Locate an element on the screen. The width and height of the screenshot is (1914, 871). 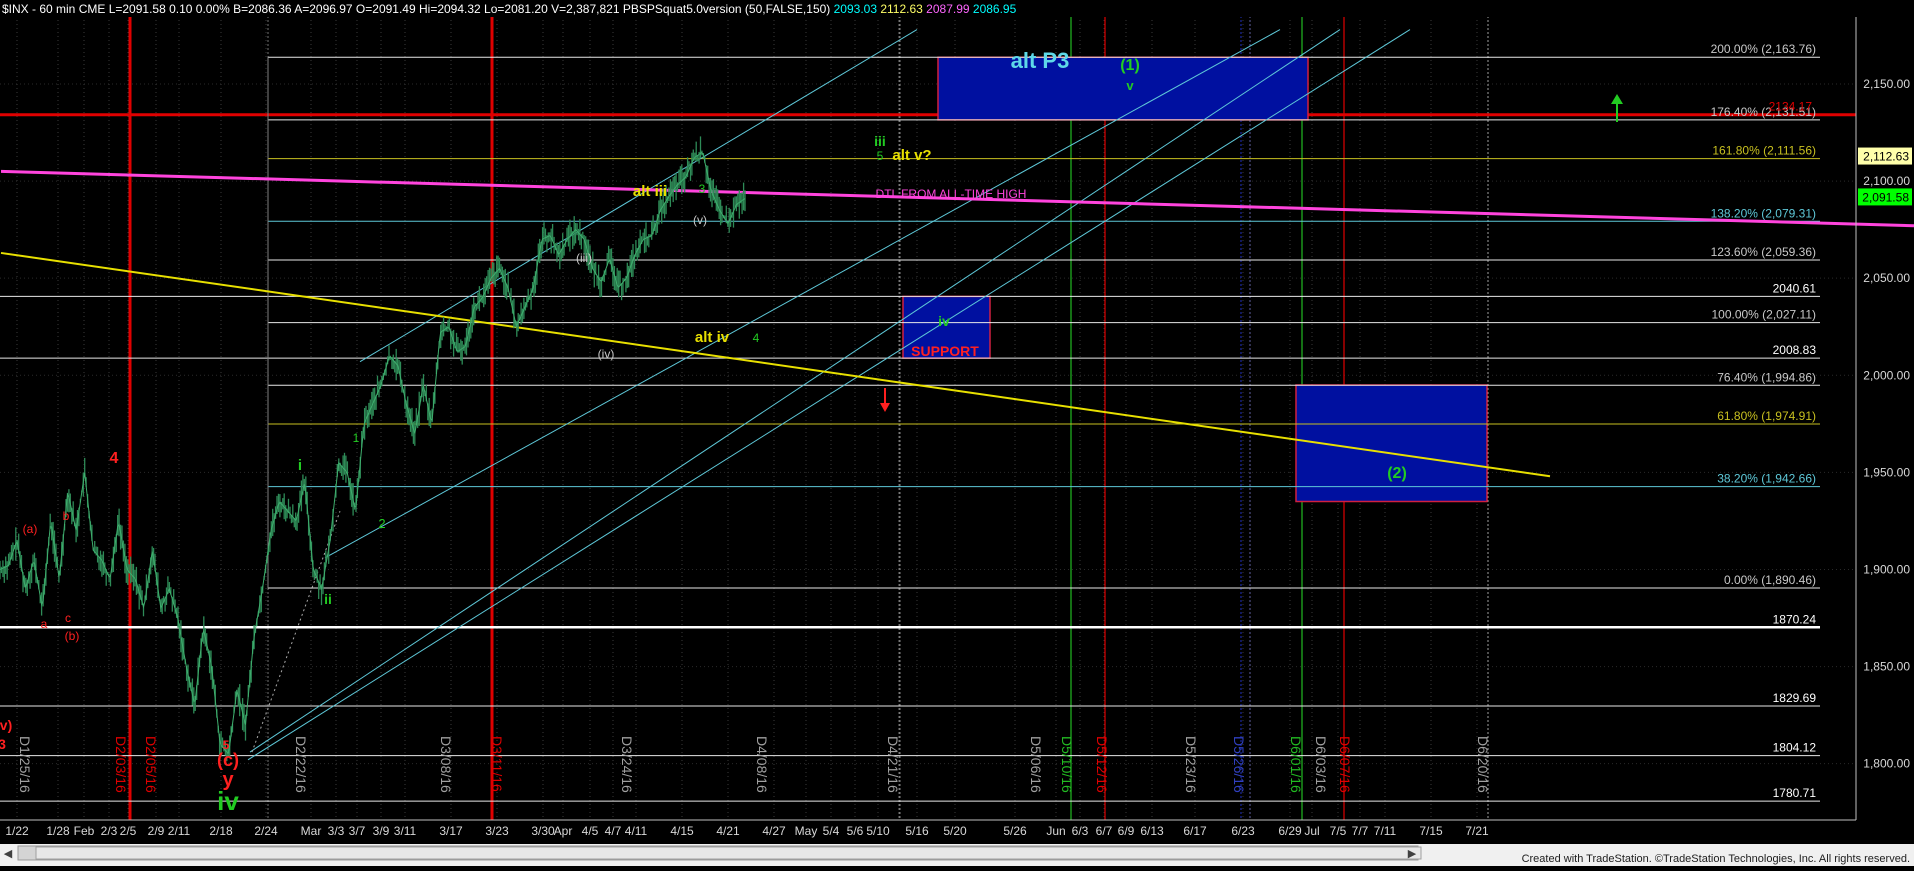
y-tick-label: 2,100.00 is located at coordinates (1886, 181).